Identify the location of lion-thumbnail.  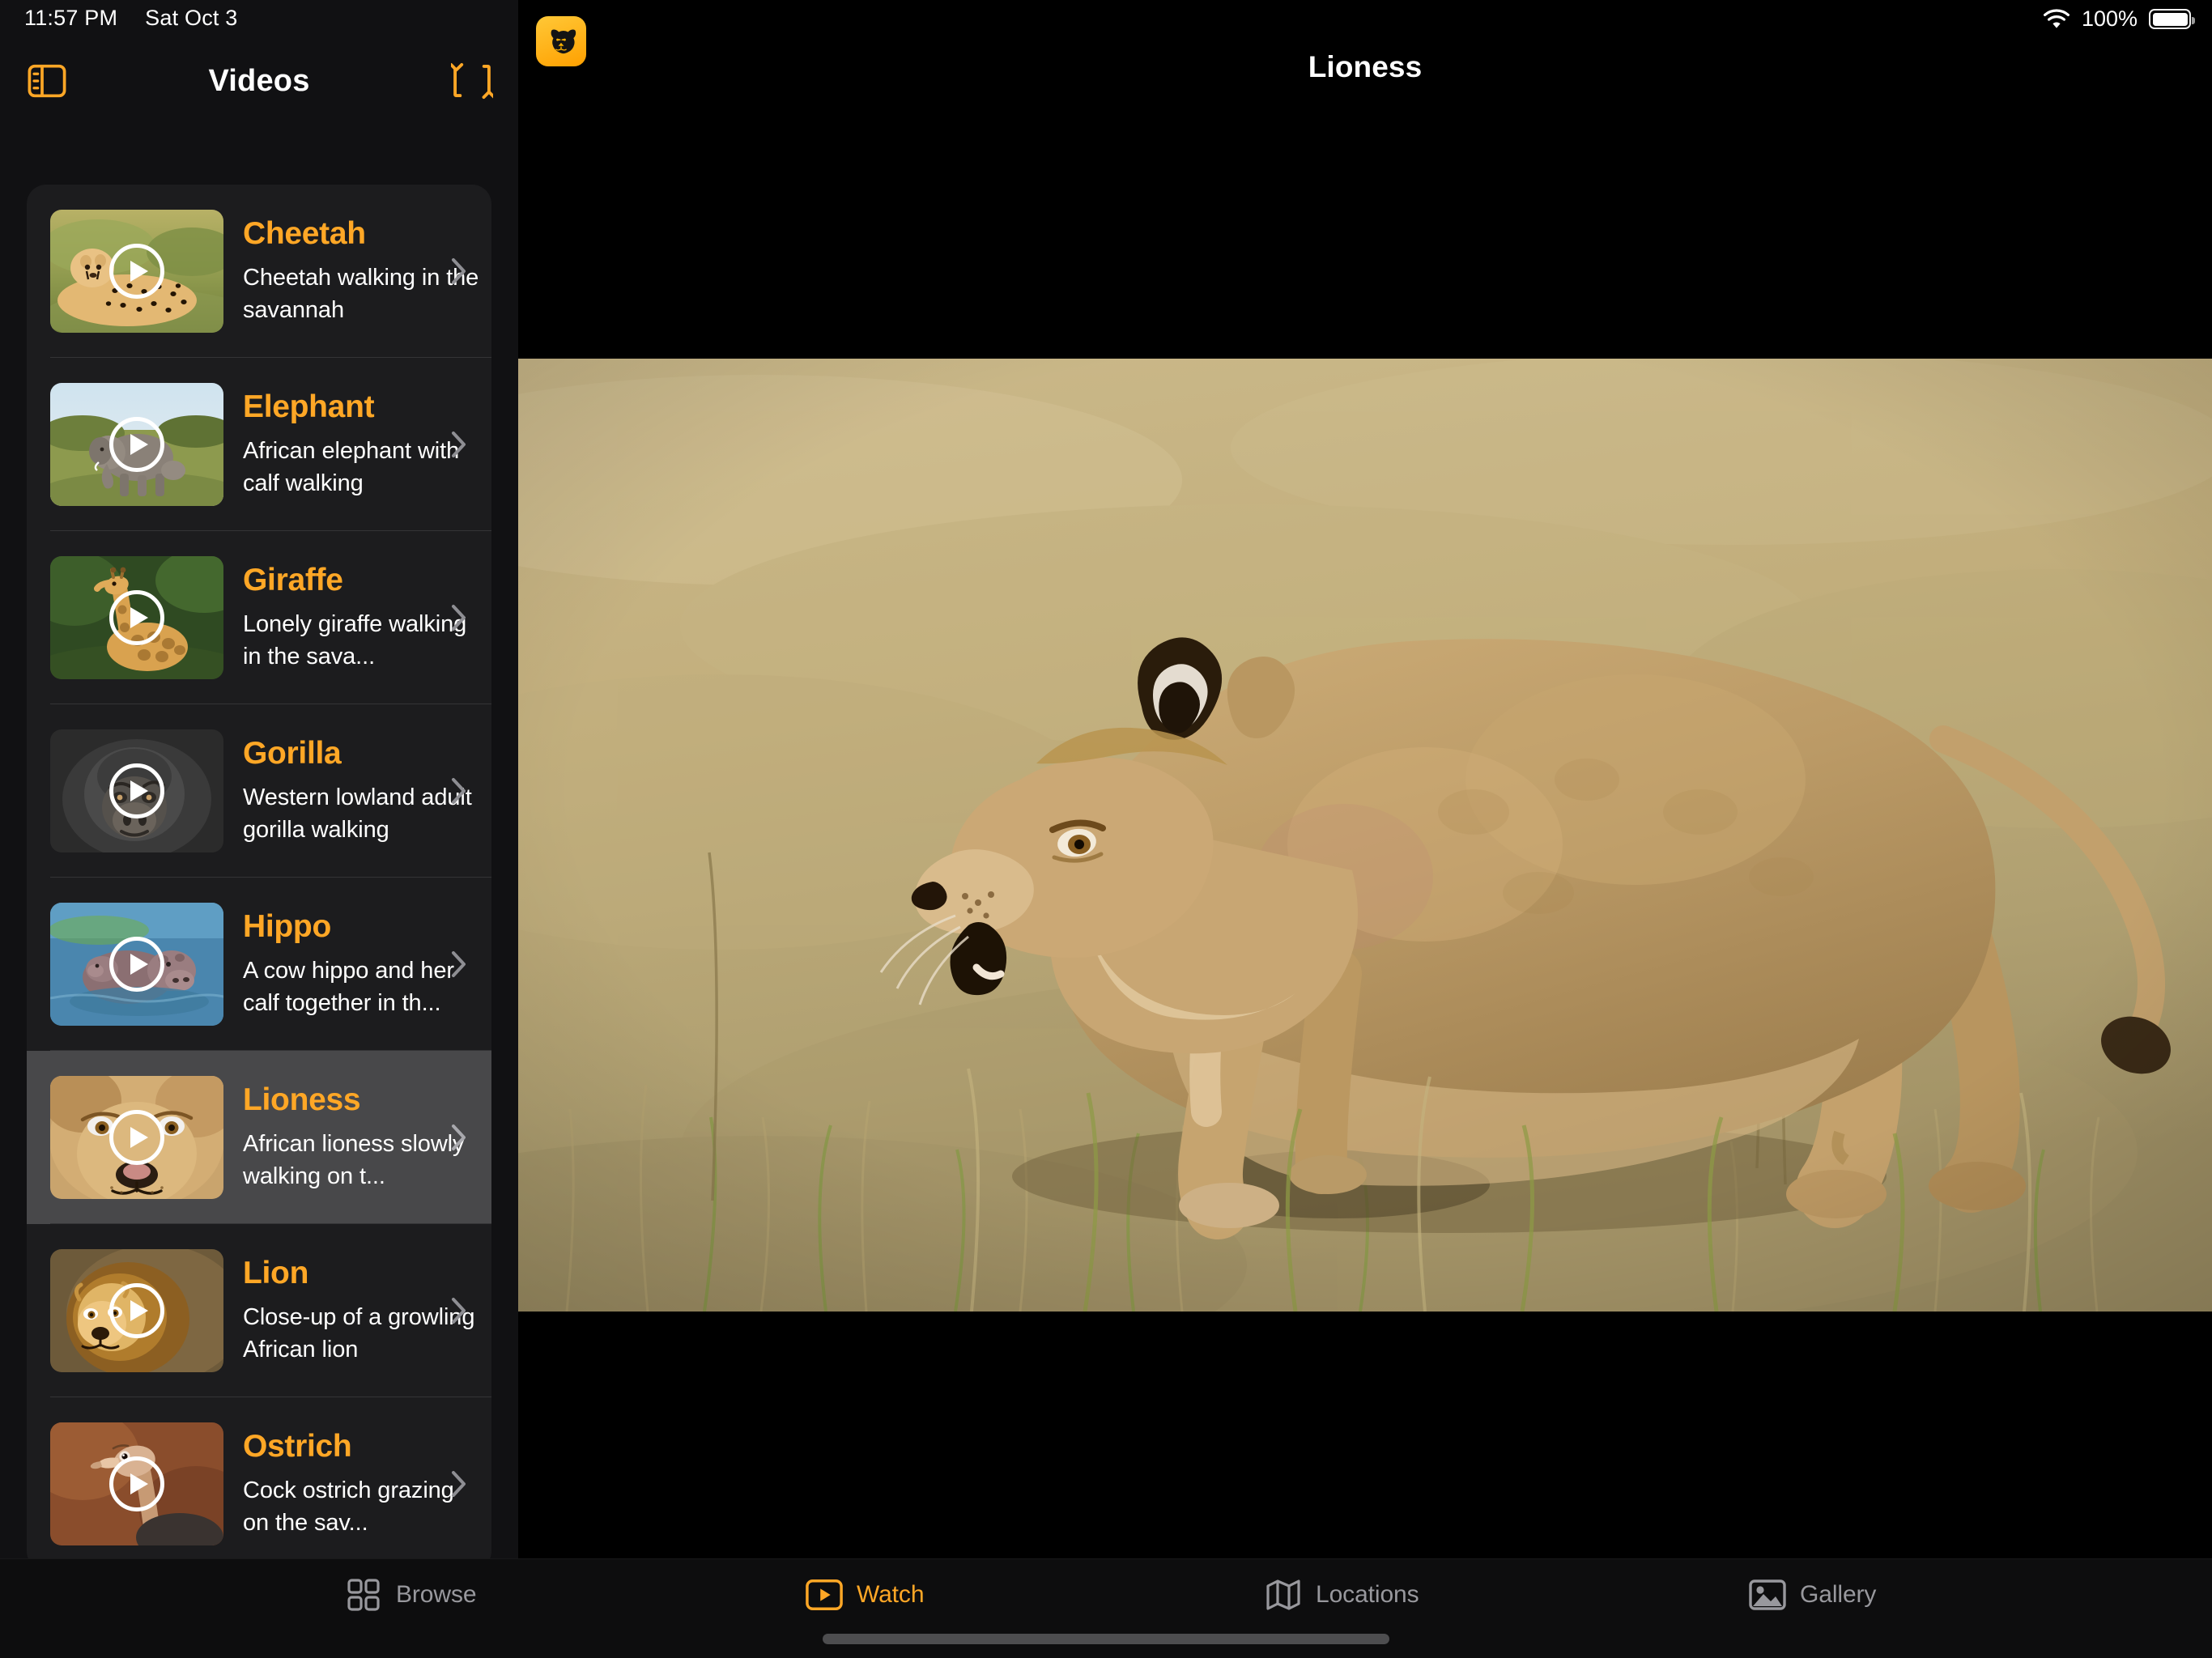
(137, 1310).